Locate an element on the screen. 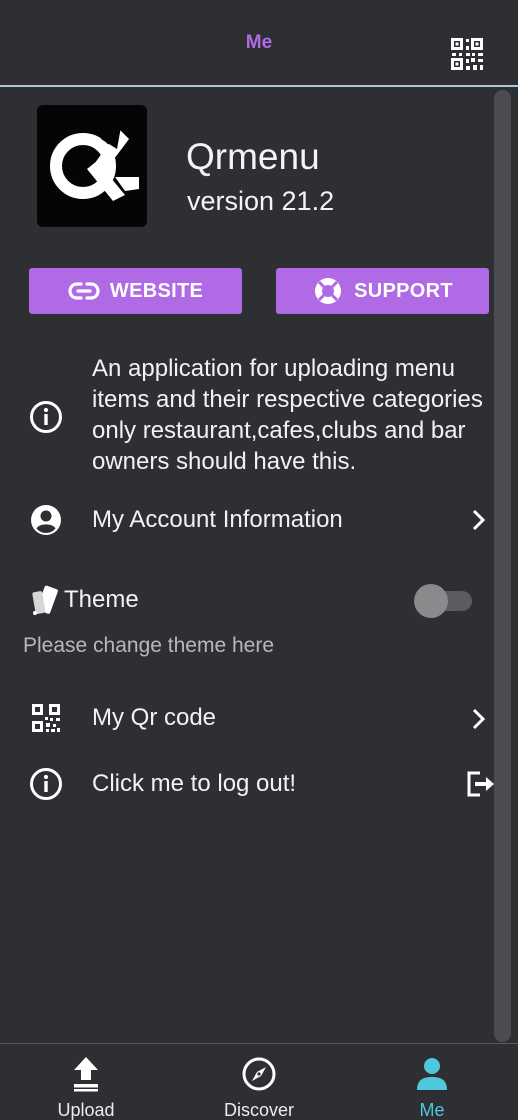 Image resolution: width=518 pixels, height=1120 pixels. lifebuoy-icon is located at coordinates (328, 291).